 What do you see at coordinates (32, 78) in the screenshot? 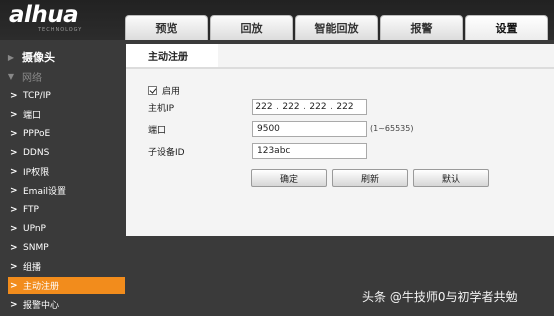
I see `sidebar-category-label: 网络` at bounding box center [32, 78].